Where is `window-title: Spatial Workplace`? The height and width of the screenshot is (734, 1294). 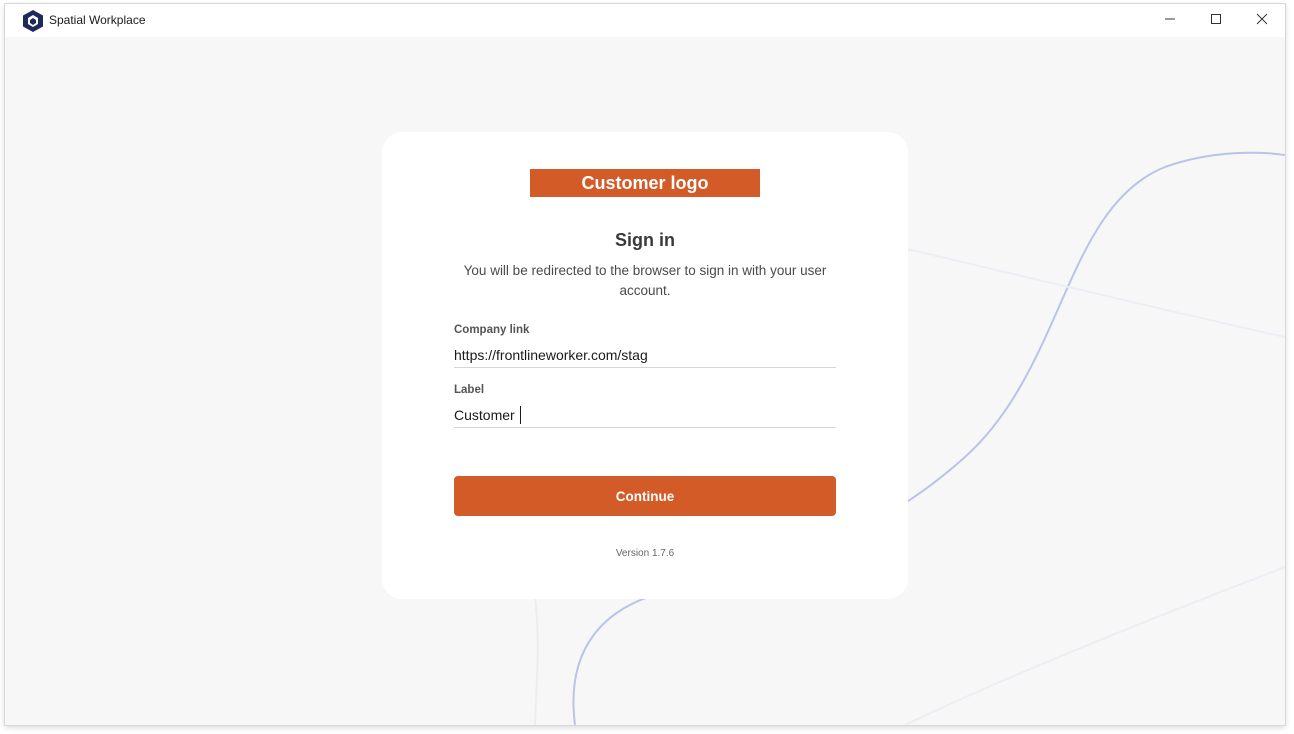
window-title: Spatial Workplace is located at coordinates (97, 20).